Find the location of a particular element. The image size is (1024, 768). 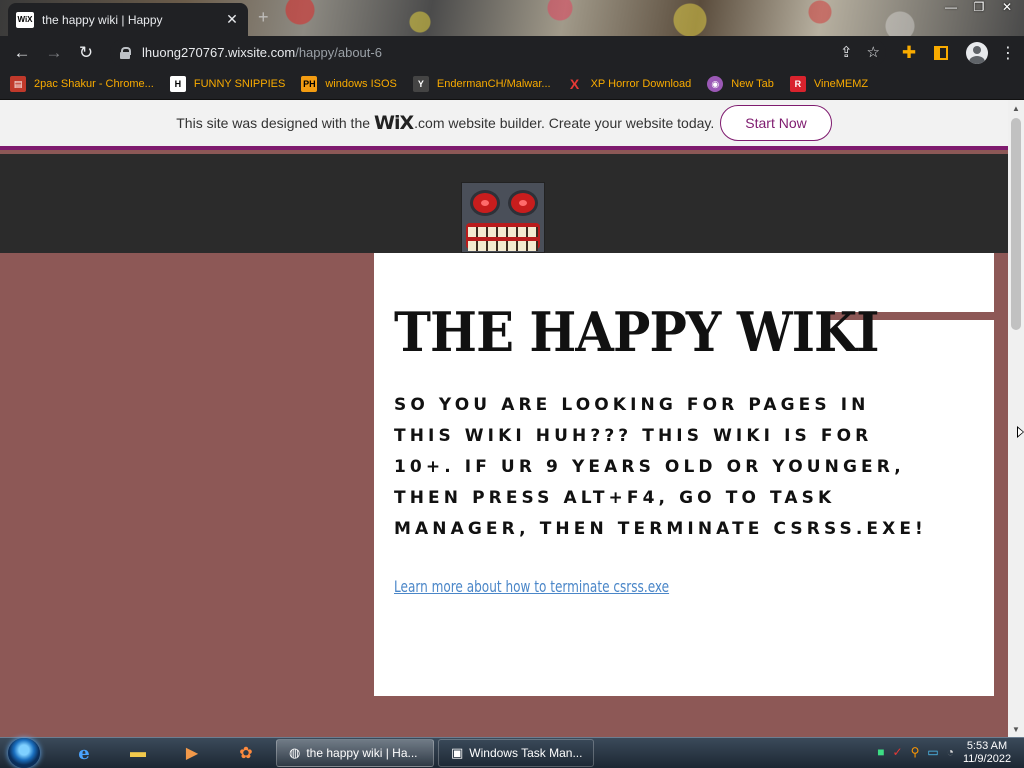

tray-search-icon: ⚲ is located at coordinates (915, 752).